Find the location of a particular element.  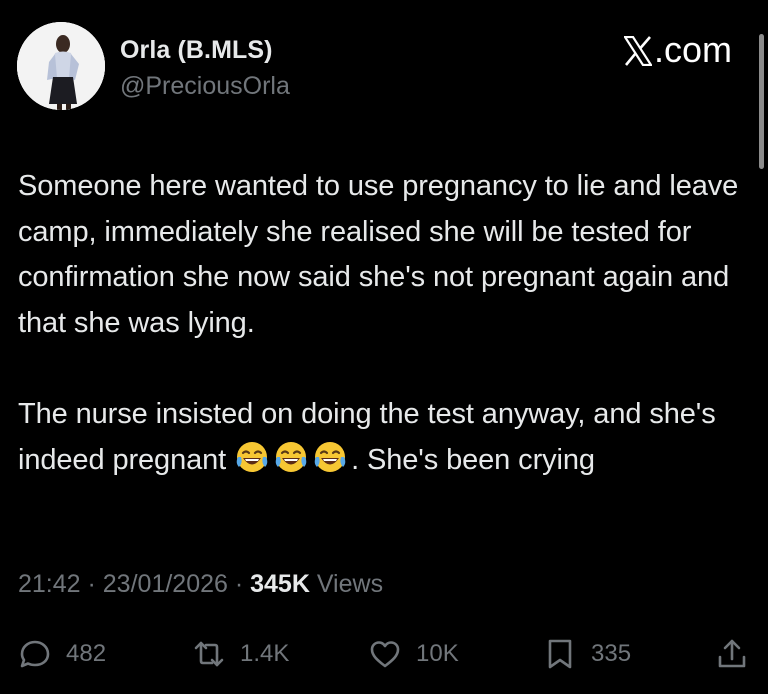

repost-button: 1.4K is located at coordinates (240, 654).